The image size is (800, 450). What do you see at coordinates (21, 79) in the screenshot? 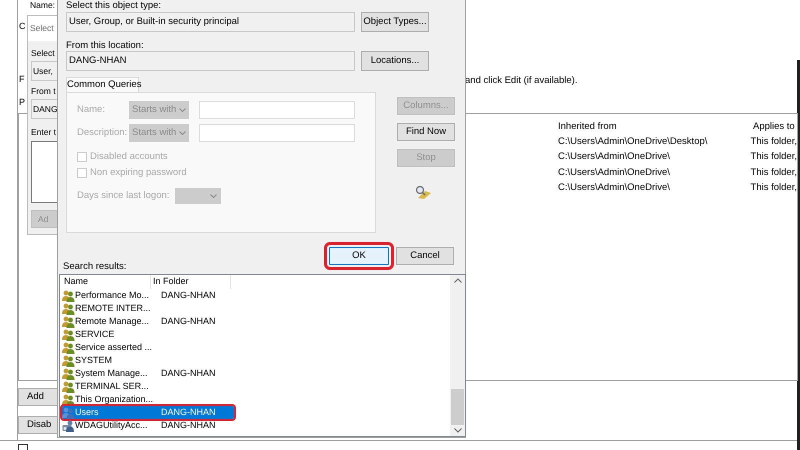
I see `field-label: F` at bounding box center [21, 79].